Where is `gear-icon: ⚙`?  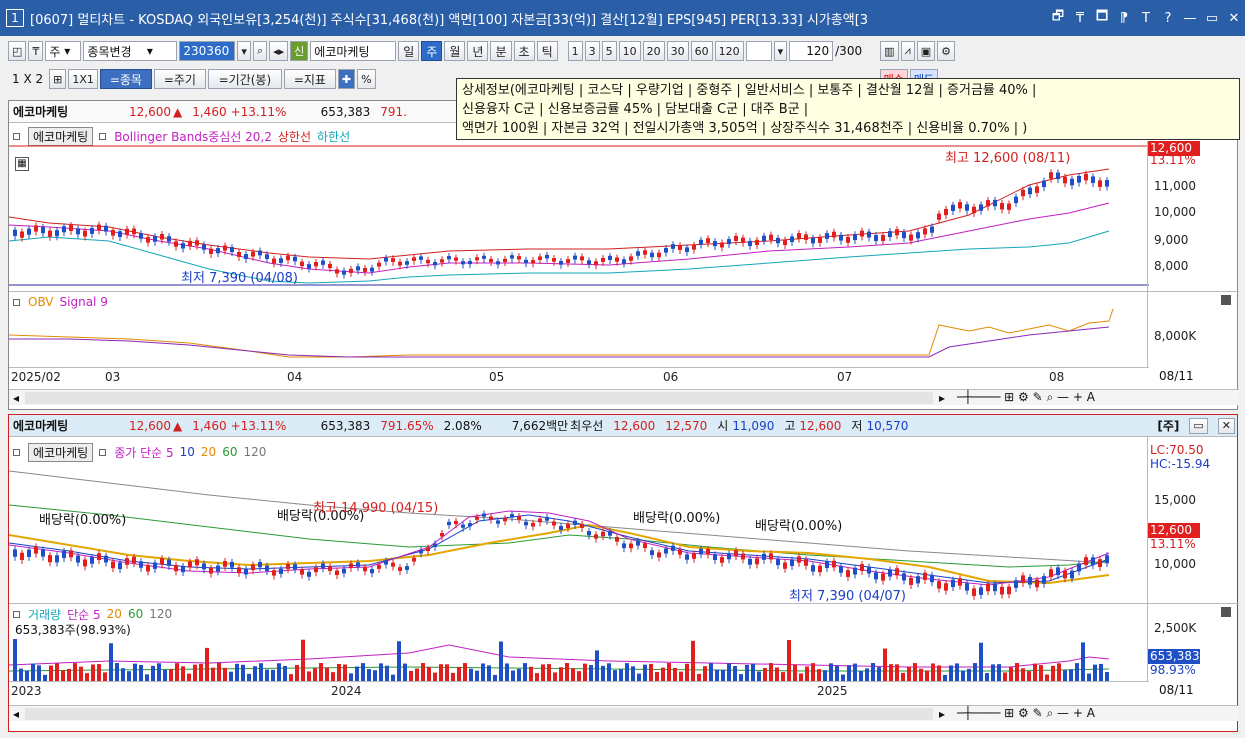 gear-icon: ⚙ is located at coordinates (946, 51).